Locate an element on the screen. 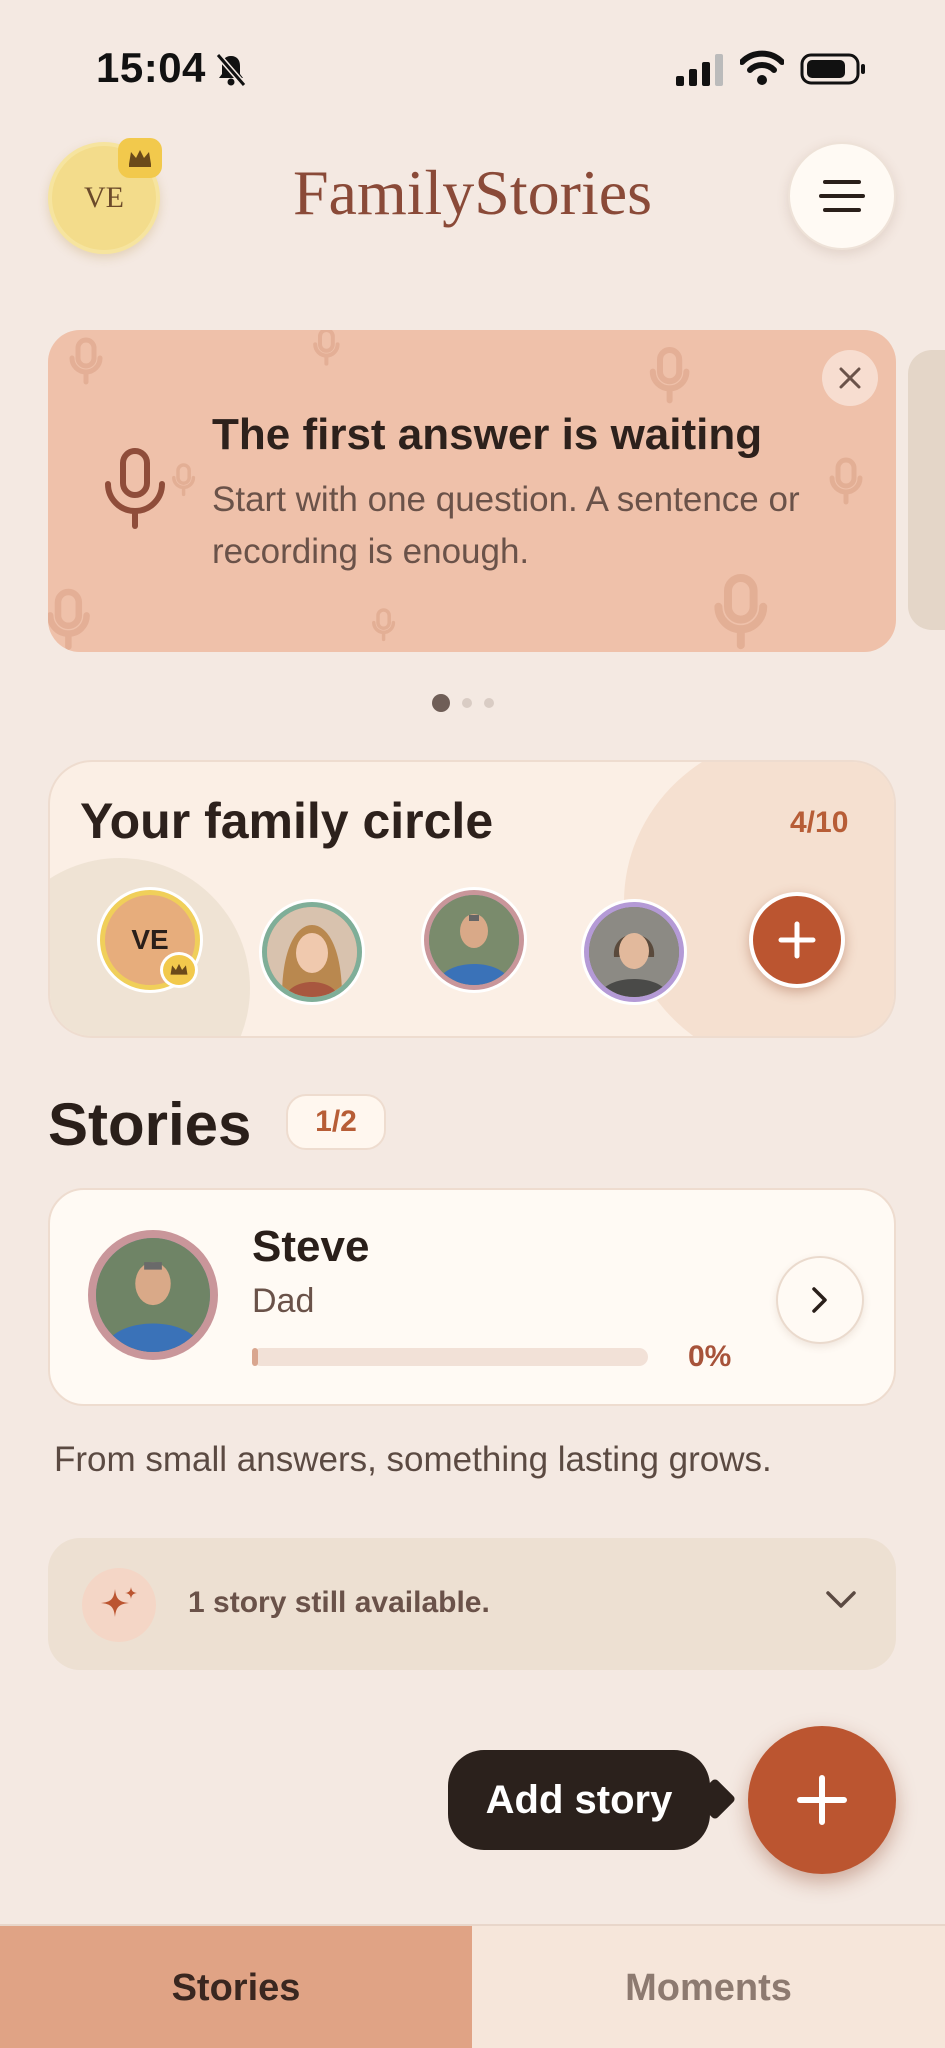 This screenshot has width=945, height=2048. hamburger-menu-icon is located at coordinates (842, 196).